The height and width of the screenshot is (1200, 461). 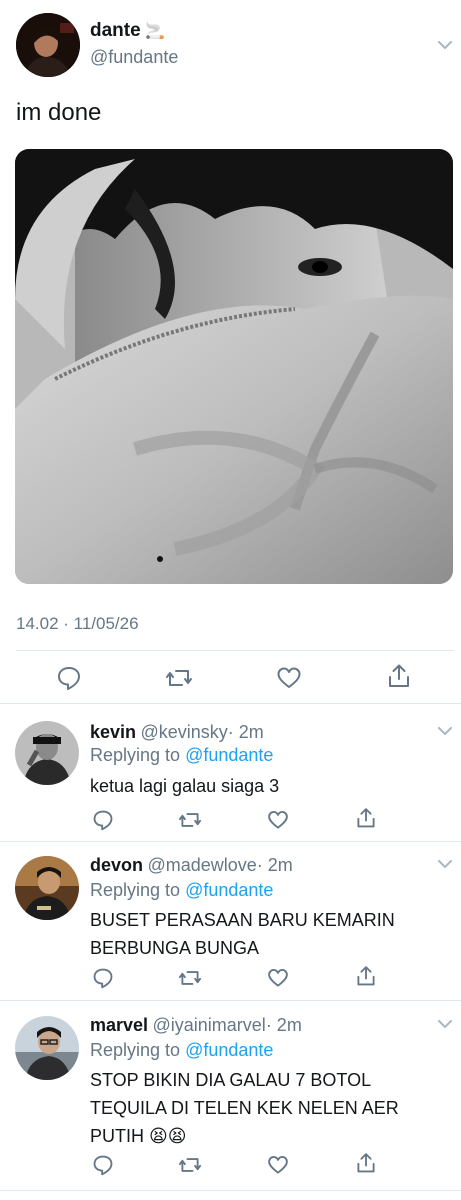 I want to click on reply-text-line: BERBUNGA BUNGA, so click(x=175, y=948).